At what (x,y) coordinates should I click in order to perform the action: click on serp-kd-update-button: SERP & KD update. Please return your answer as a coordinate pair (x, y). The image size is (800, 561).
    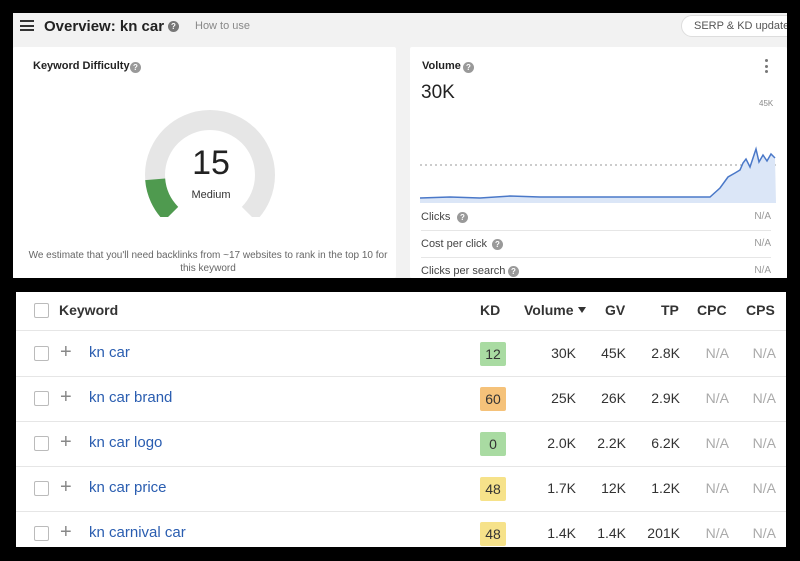
    Looking at the image, I should click on (734, 26).